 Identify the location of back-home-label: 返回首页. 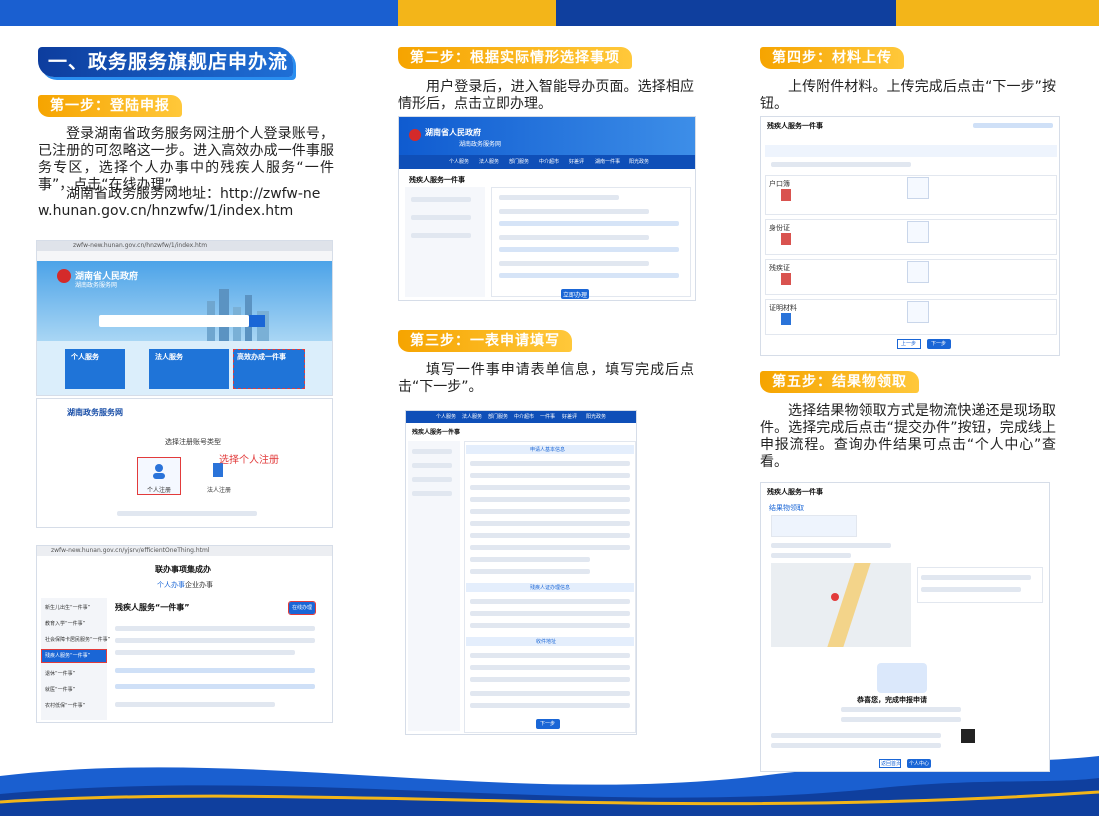
(891, 764).